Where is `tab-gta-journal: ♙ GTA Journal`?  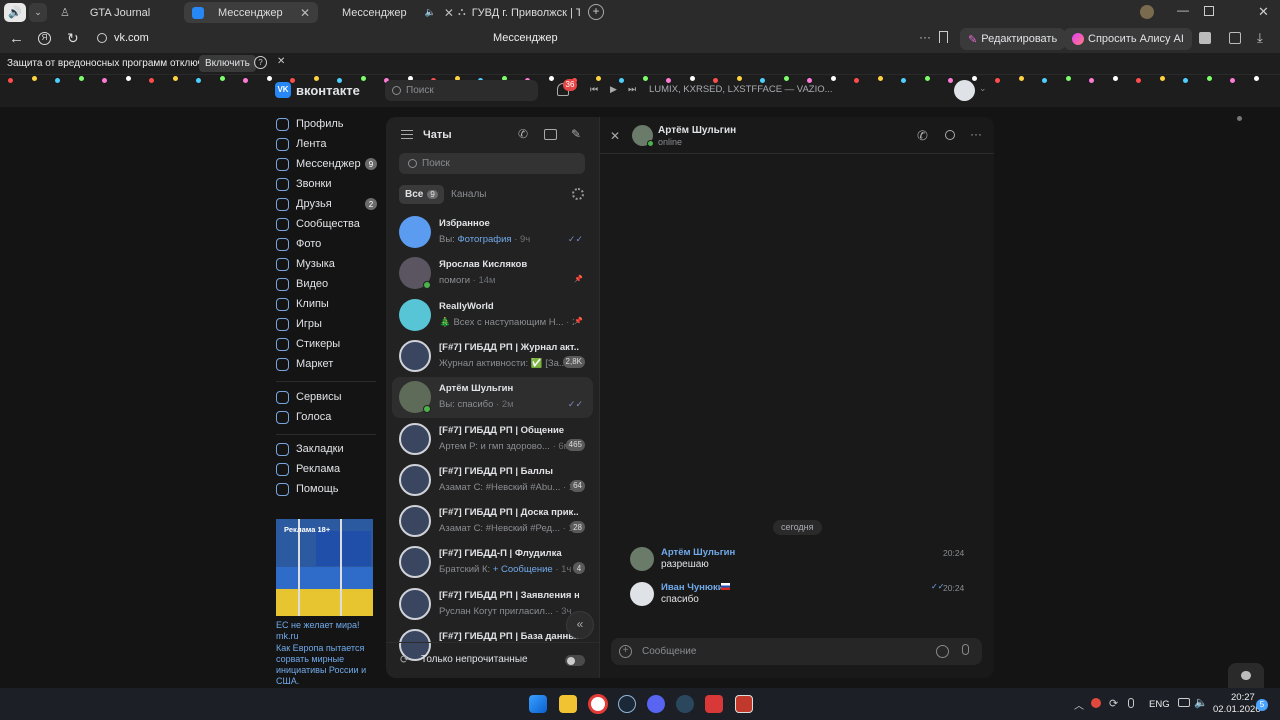
tab-gta-journal: ♙ GTA Journal is located at coordinates (116, 12).